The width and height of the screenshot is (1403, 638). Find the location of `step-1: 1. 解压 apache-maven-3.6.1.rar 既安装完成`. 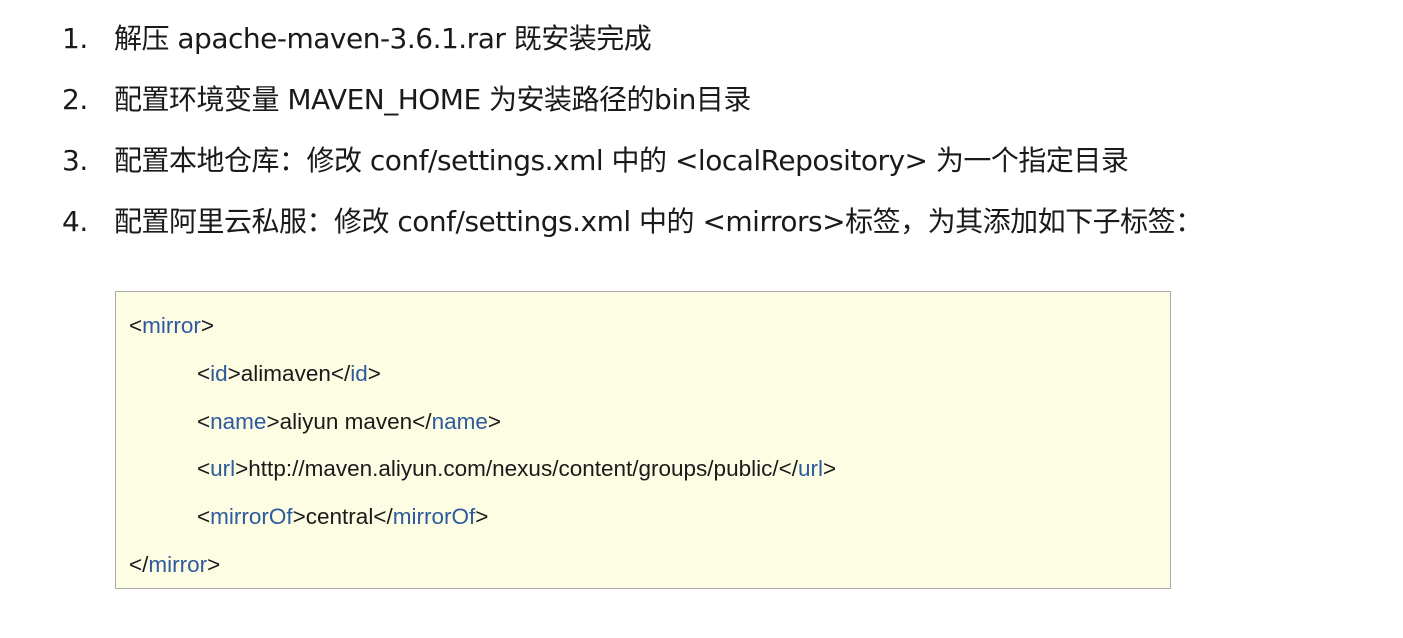

step-1: 1. 解压 apache-maven-3.6.1.rar 既安装完成 is located at coordinates (632, 46).